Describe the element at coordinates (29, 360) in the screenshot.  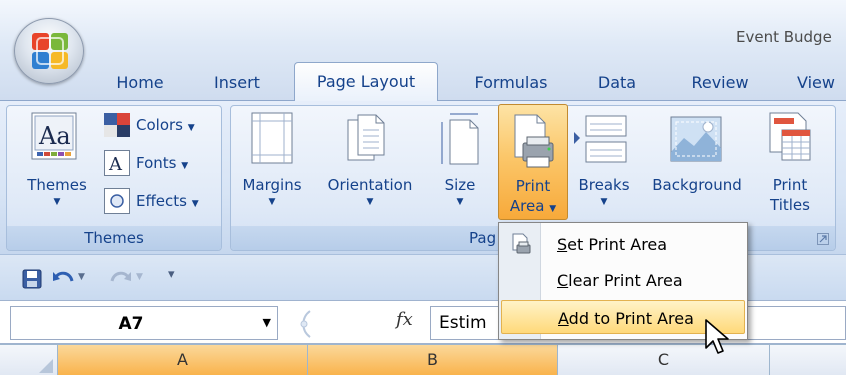
I see `select-all-corner` at that location.